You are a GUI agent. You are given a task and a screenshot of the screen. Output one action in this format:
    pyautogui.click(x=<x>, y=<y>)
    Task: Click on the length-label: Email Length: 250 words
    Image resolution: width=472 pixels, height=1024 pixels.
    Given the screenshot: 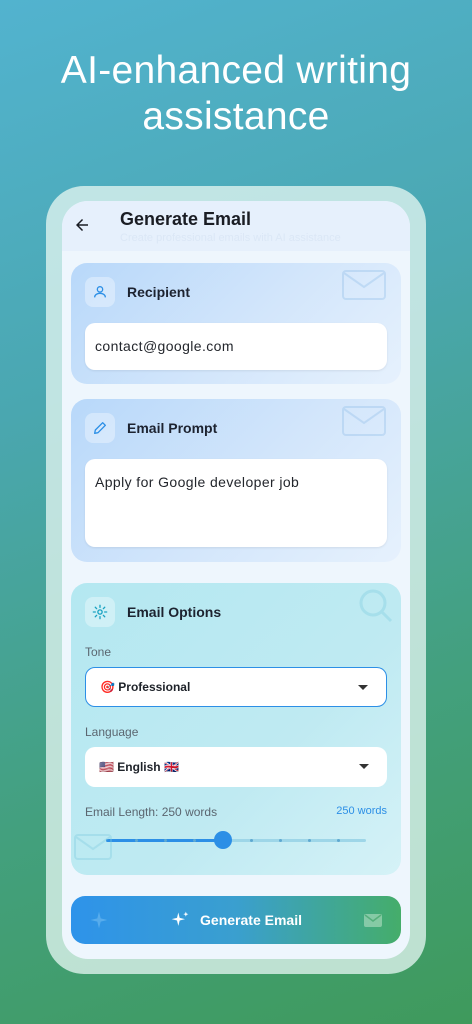 What is the action you would take?
    pyautogui.click(x=151, y=812)
    